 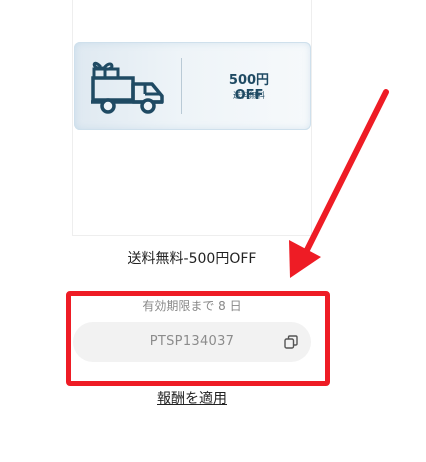 I want to click on coupon-ticket: 500円 OFF 送料無料, so click(x=192, y=86).